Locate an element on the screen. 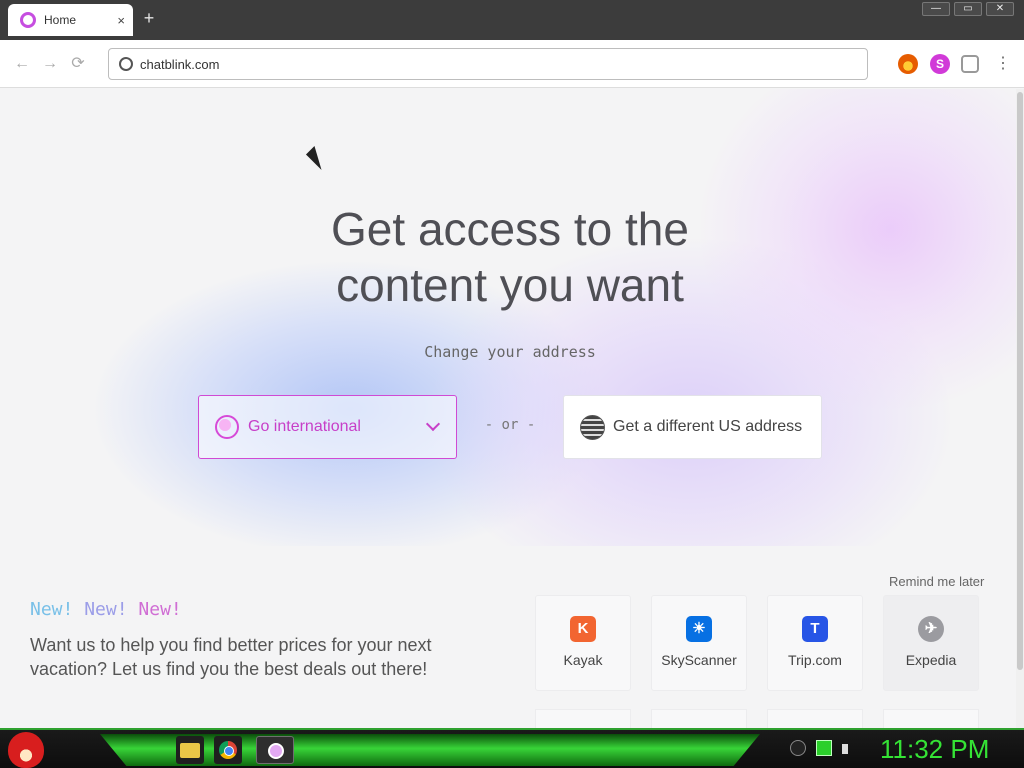 The image size is (1024, 768). skyscanner-logo-icon: ☀ is located at coordinates (699, 629).